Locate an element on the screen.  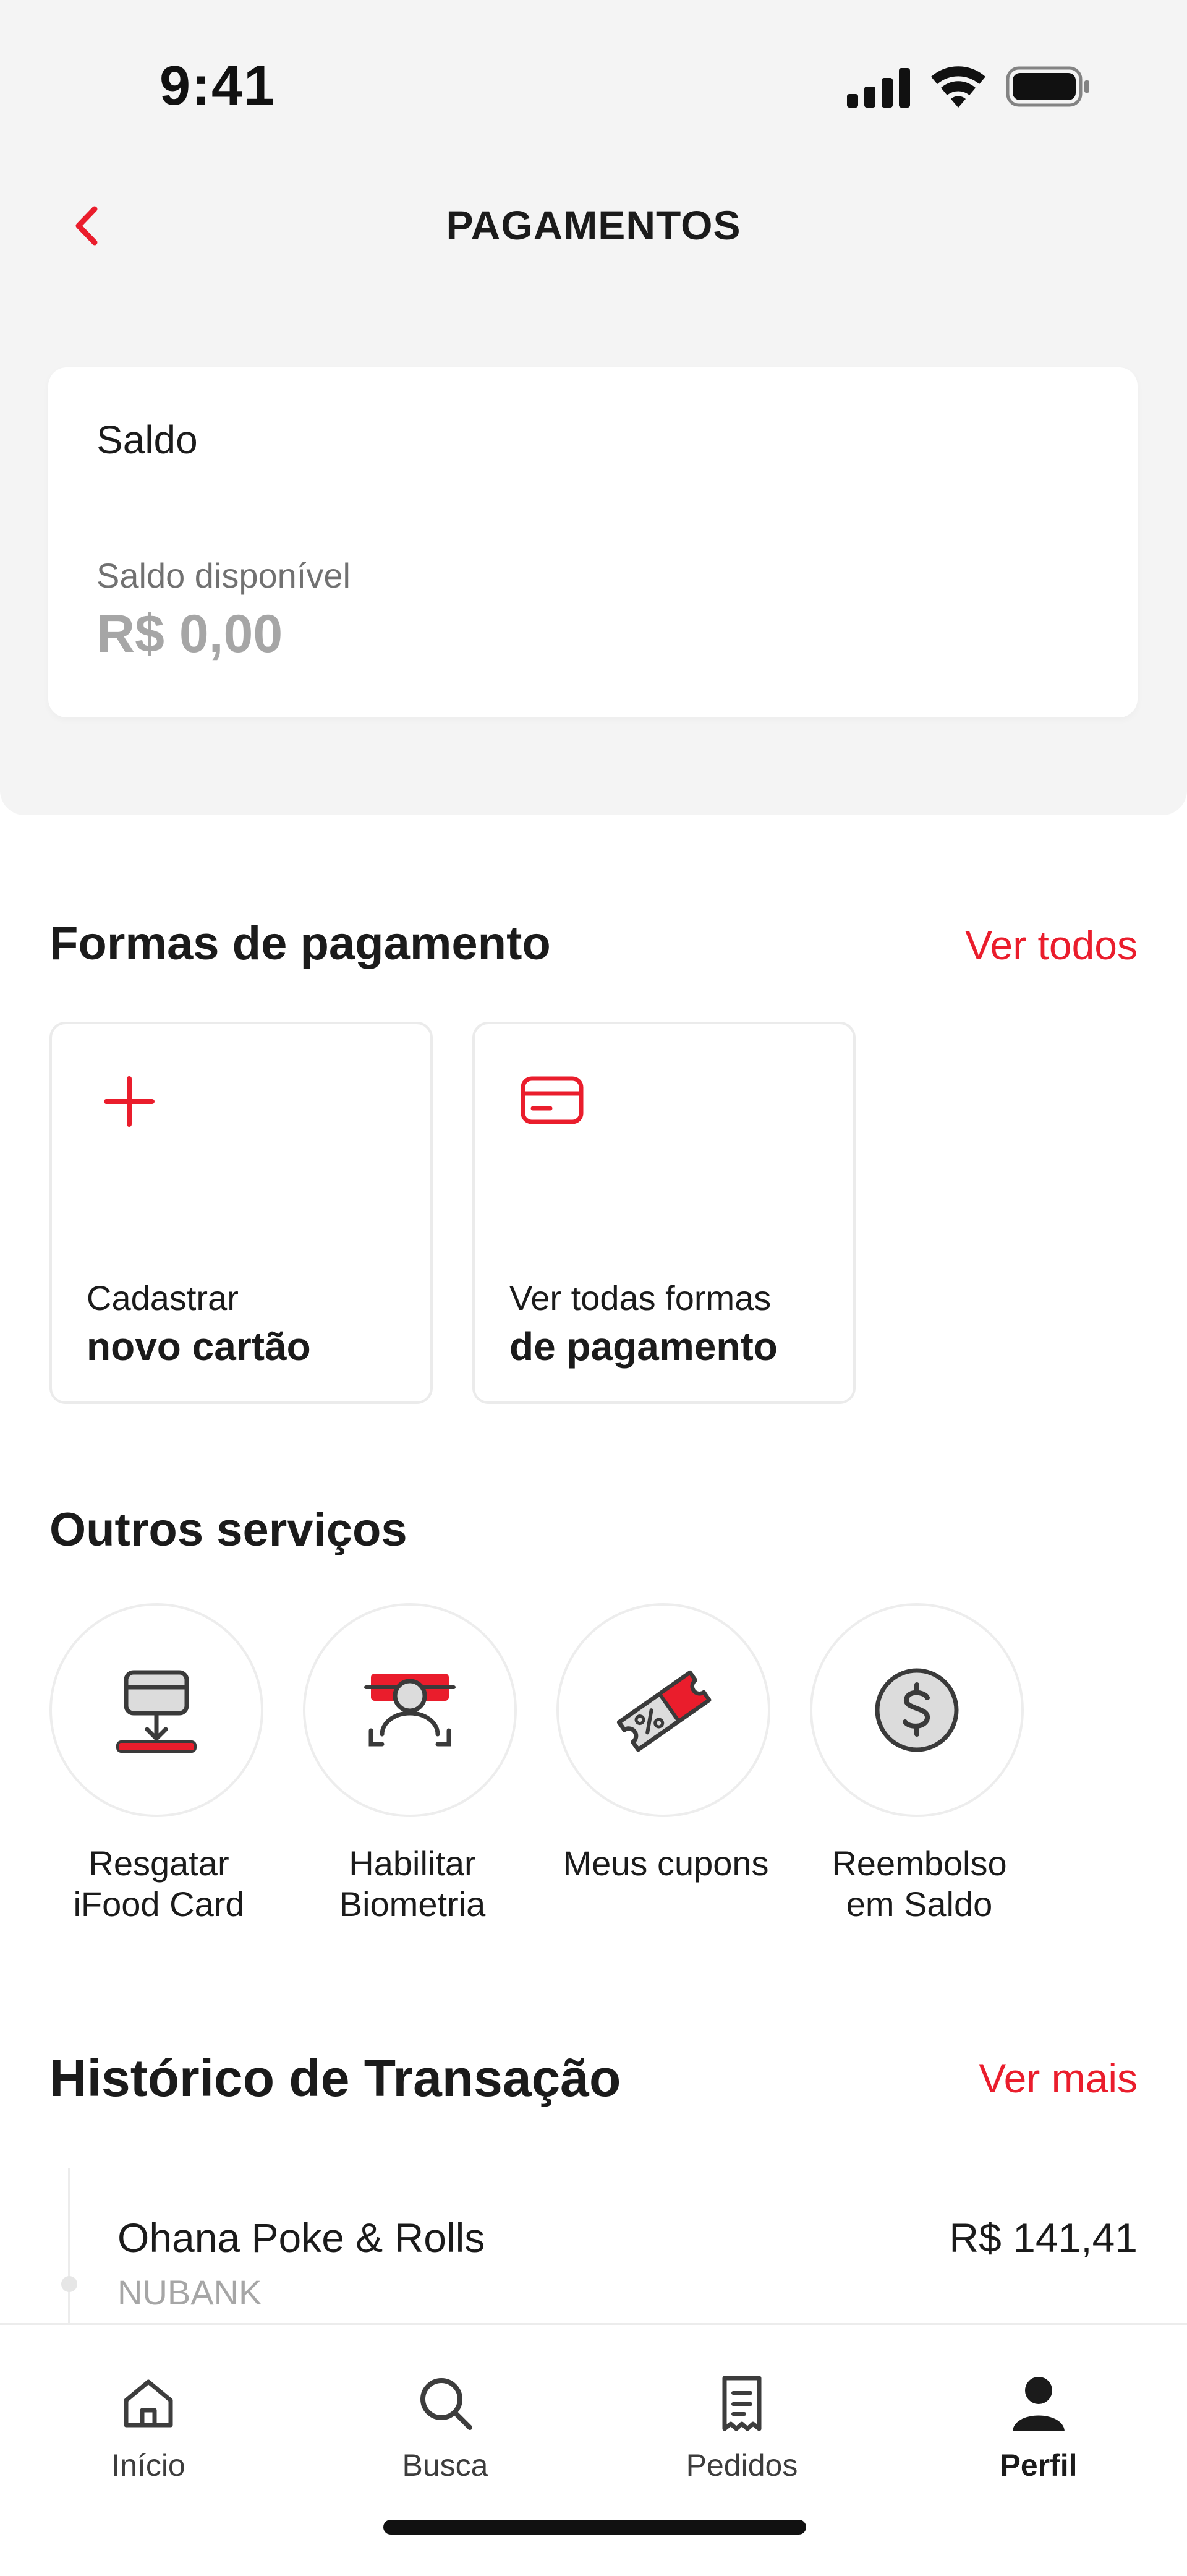
gift-card-redeem-icon is located at coordinates (157, 1711).